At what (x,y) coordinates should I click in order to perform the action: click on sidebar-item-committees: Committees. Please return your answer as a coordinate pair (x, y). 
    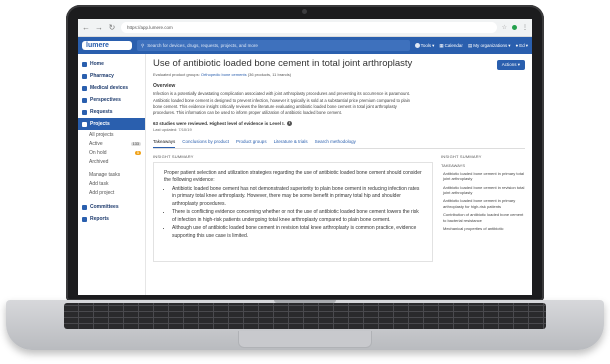
    Looking at the image, I should click on (111, 207).